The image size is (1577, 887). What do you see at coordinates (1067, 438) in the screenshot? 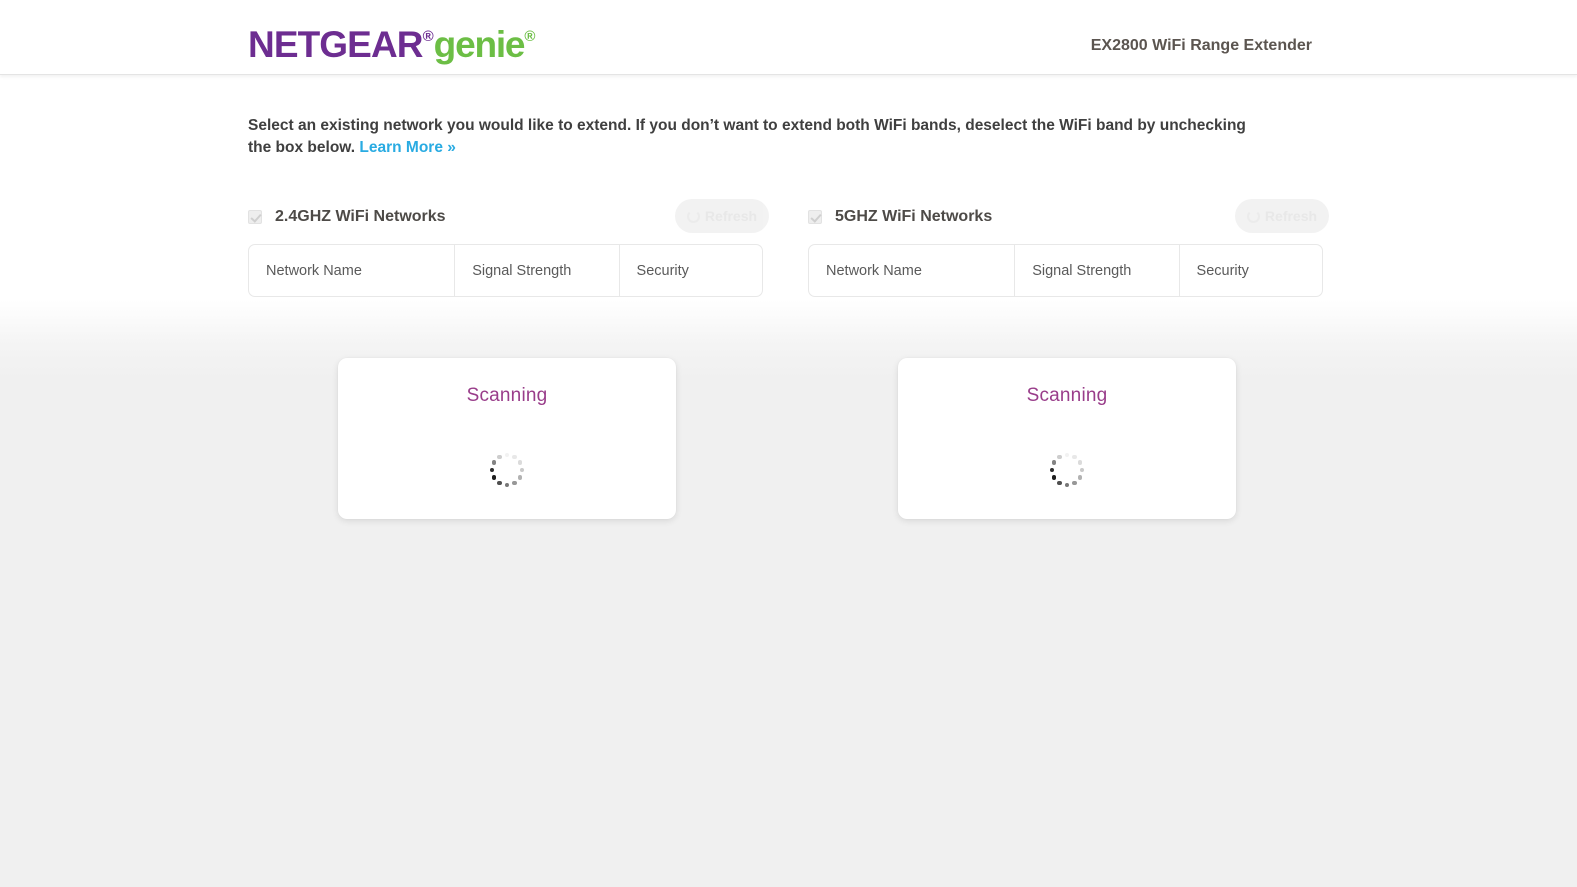
I see `scanning-card-5ghz: Scanning` at bounding box center [1067, 438].